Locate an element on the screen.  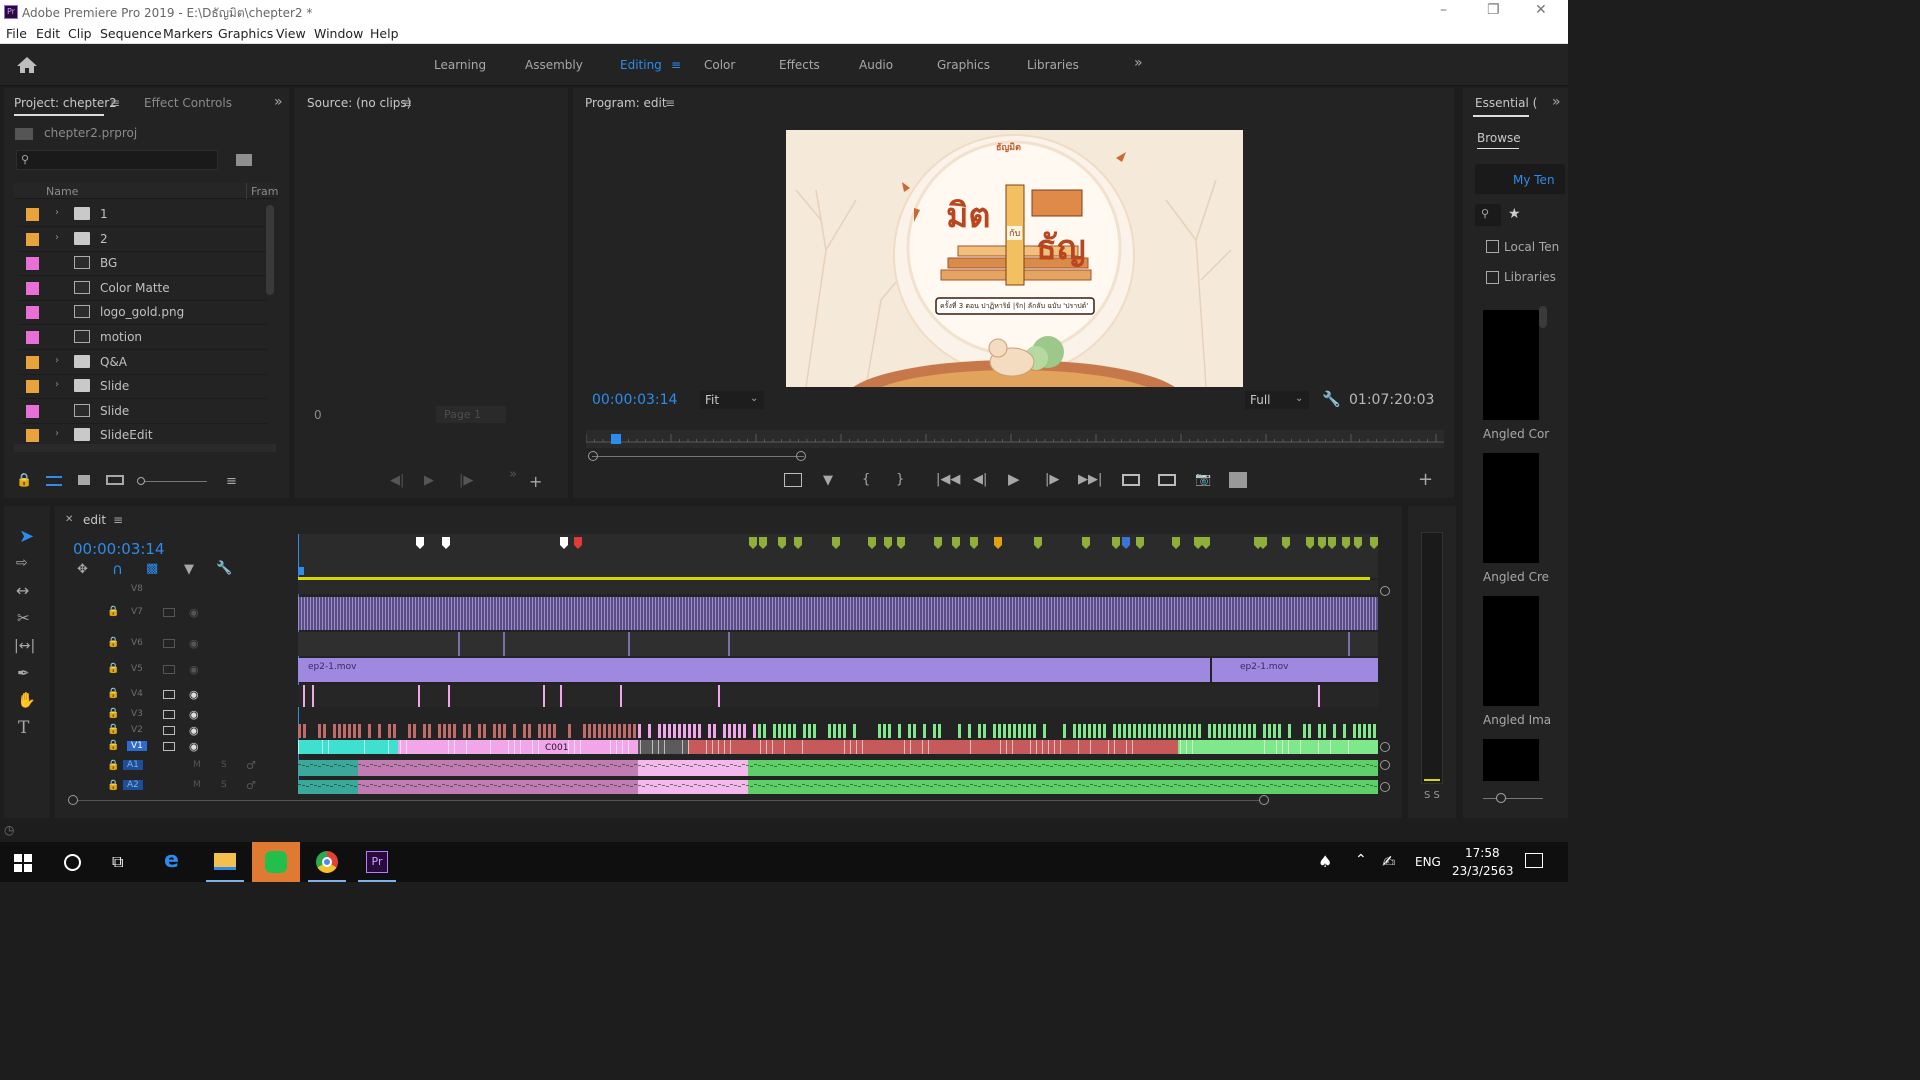
timeline-timecode: 00:00:03:14 is located at coordinates (119, 549).